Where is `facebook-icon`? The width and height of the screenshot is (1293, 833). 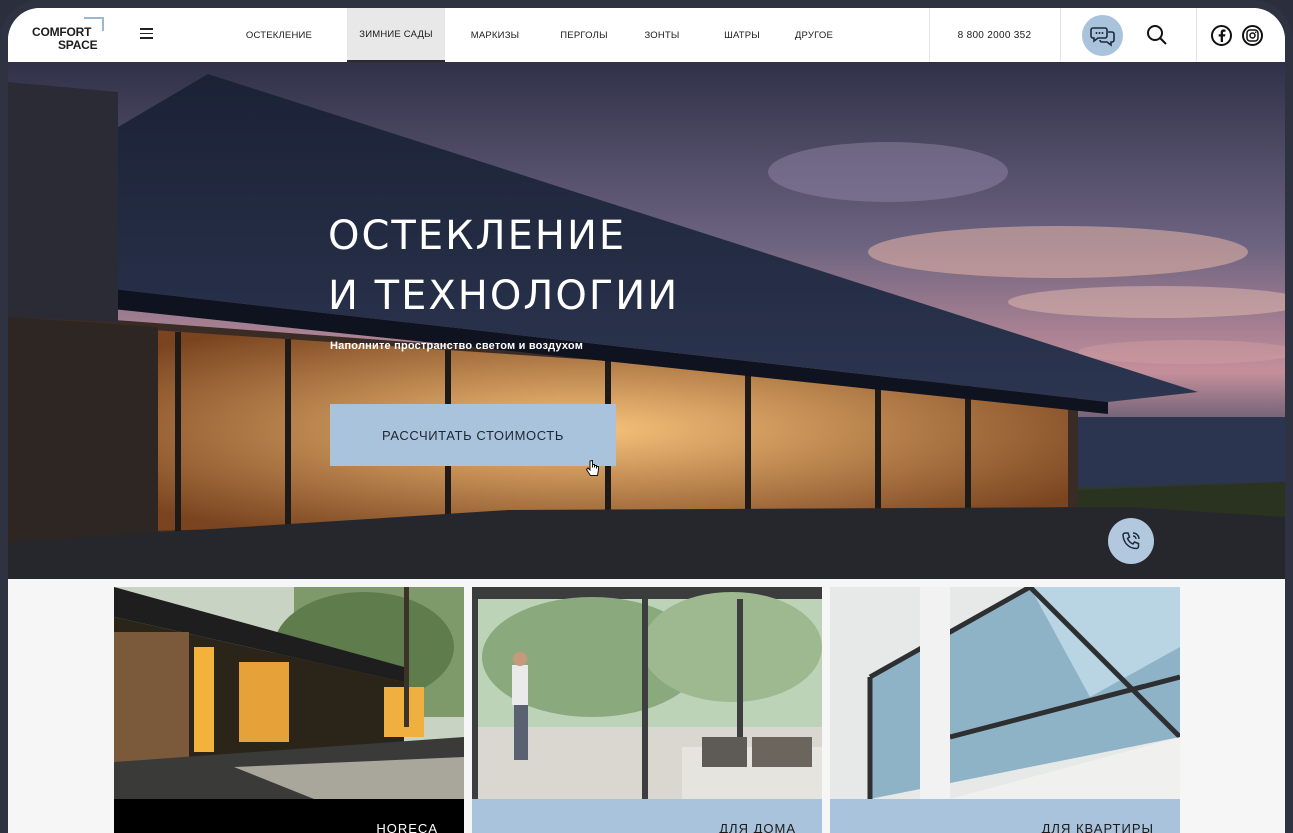 facebook-icon is located at coordinates (1221, 35).